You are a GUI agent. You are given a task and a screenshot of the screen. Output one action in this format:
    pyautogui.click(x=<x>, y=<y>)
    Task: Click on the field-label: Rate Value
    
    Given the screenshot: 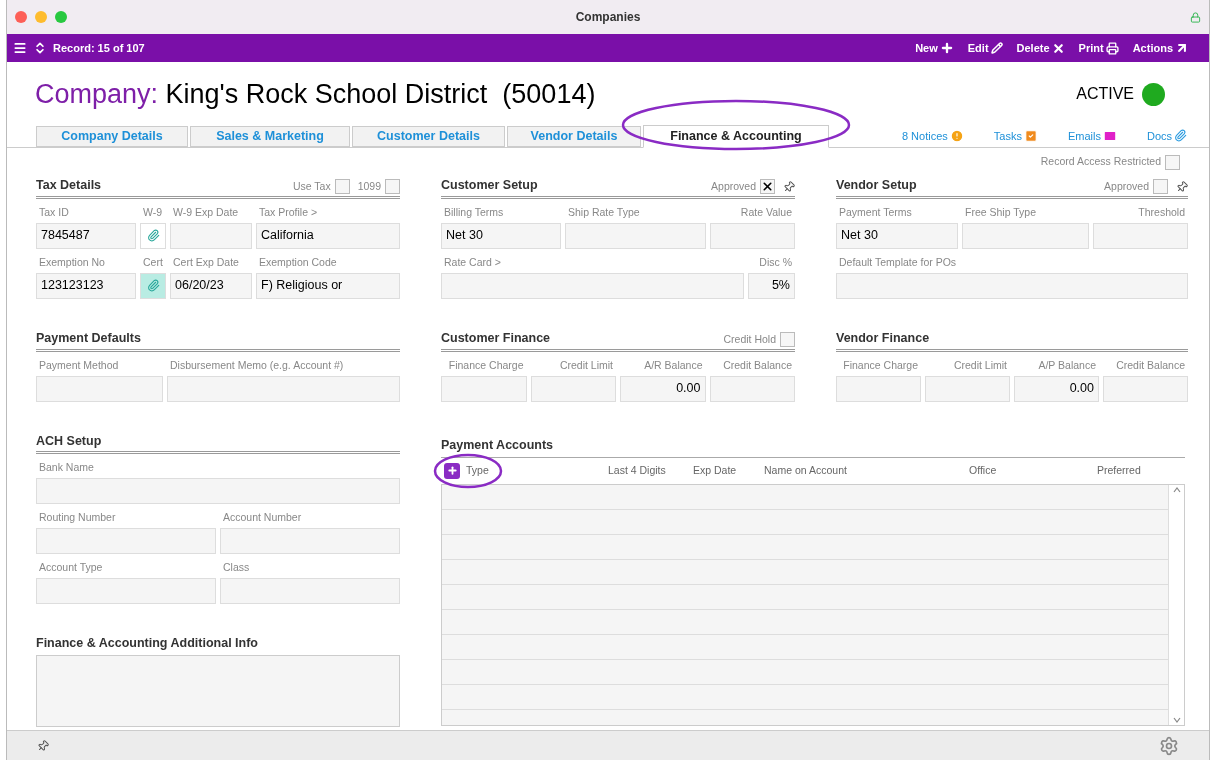 What is the action you would take?
    pyautogui.click(x=766, y=212)
    